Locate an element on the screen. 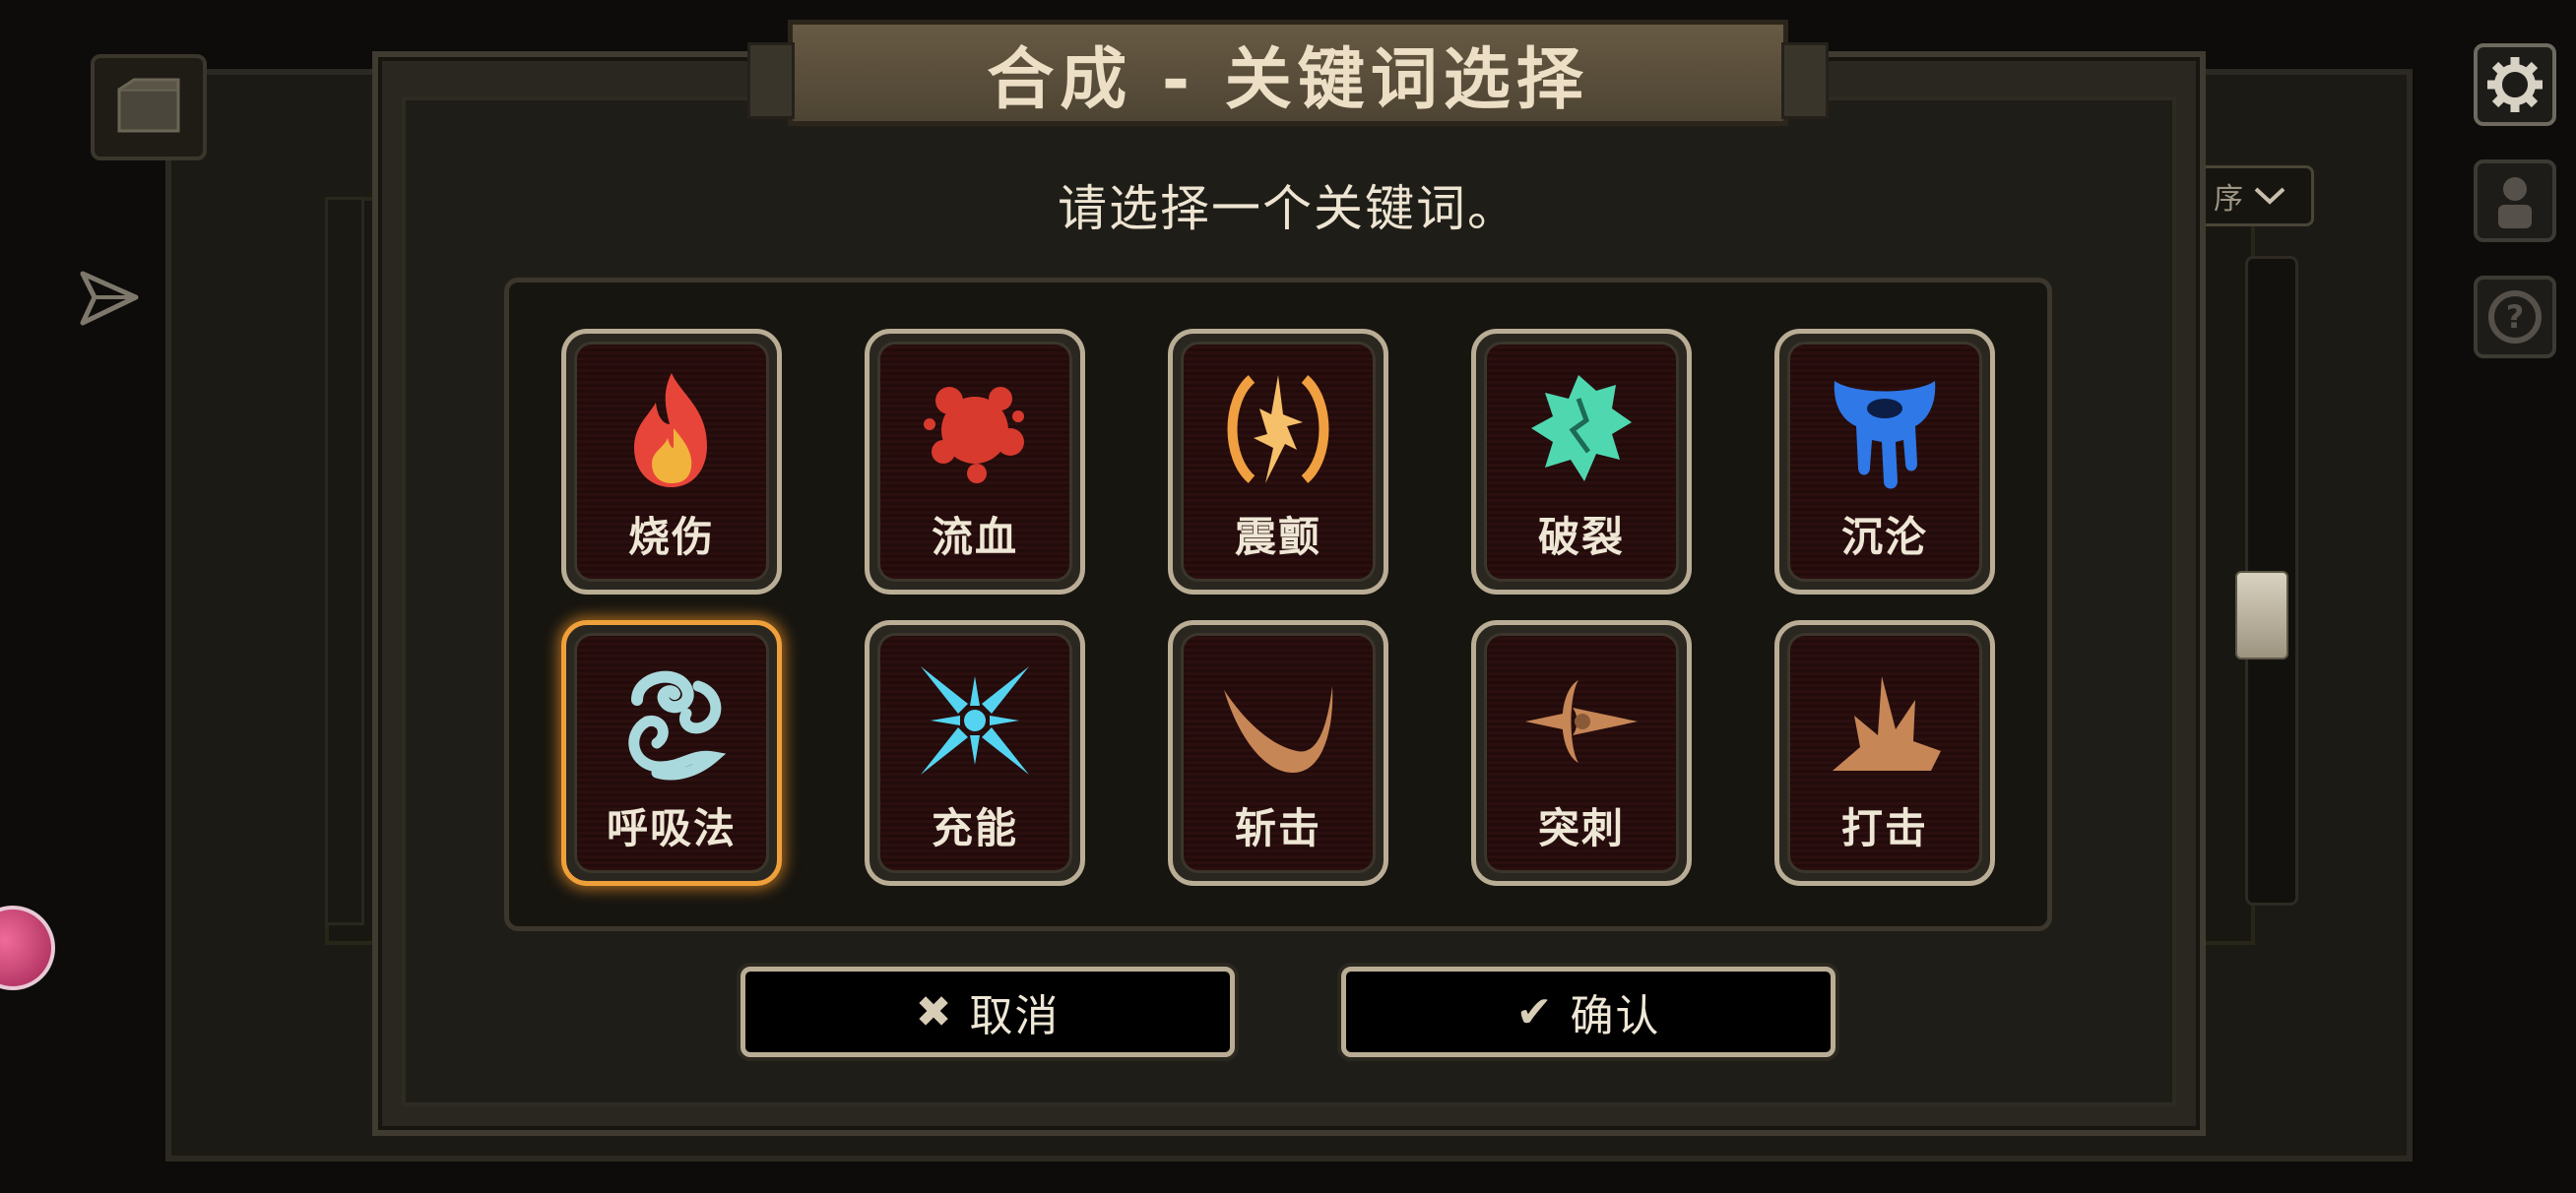  help-button: ? is located at coordinates (2515, 317).